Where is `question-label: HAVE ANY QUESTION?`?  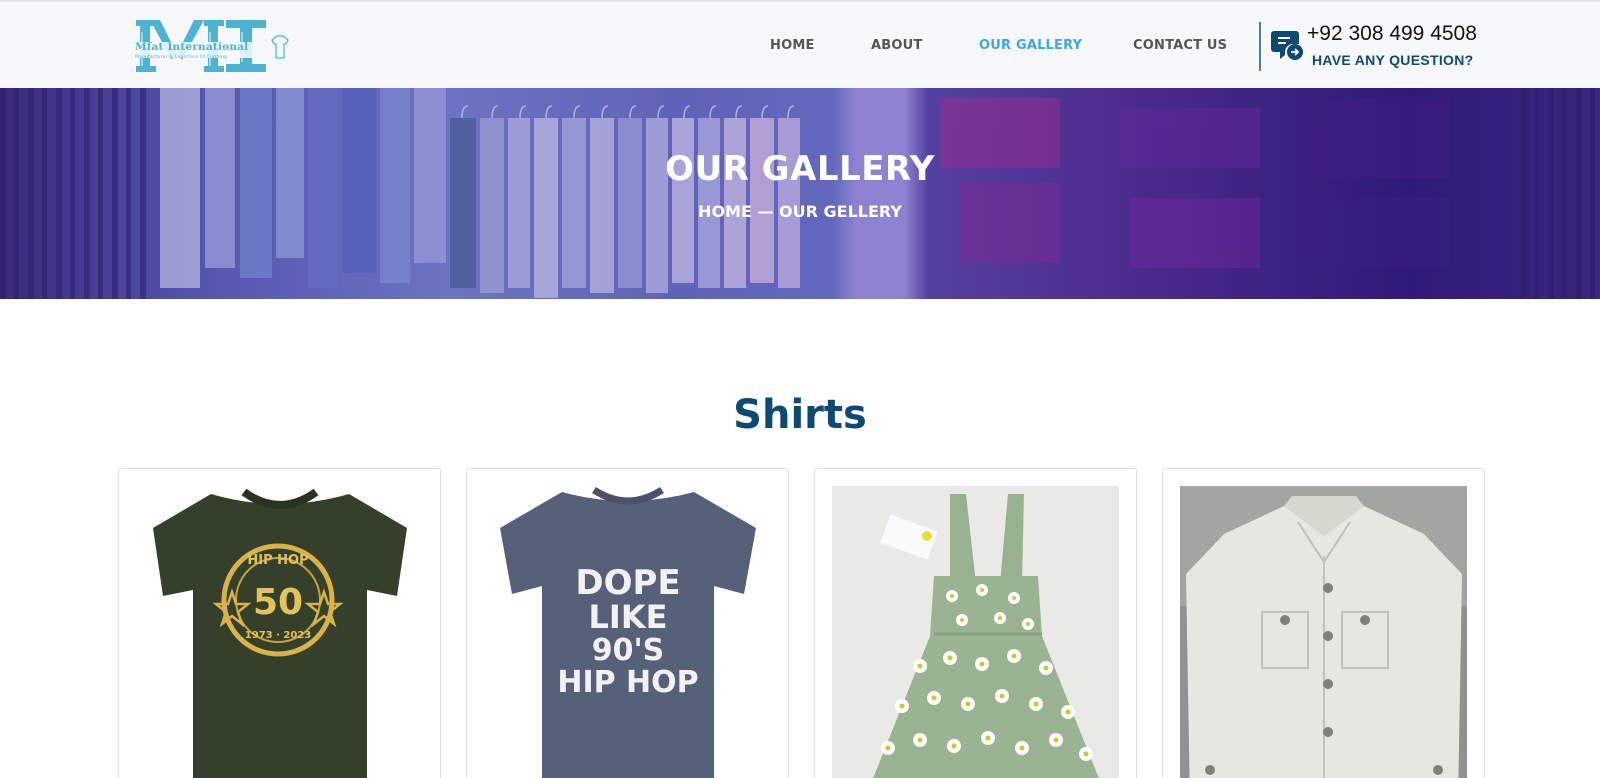 question-label: HAVE ANY QUESTION? is located at coordinates (1393, 60).